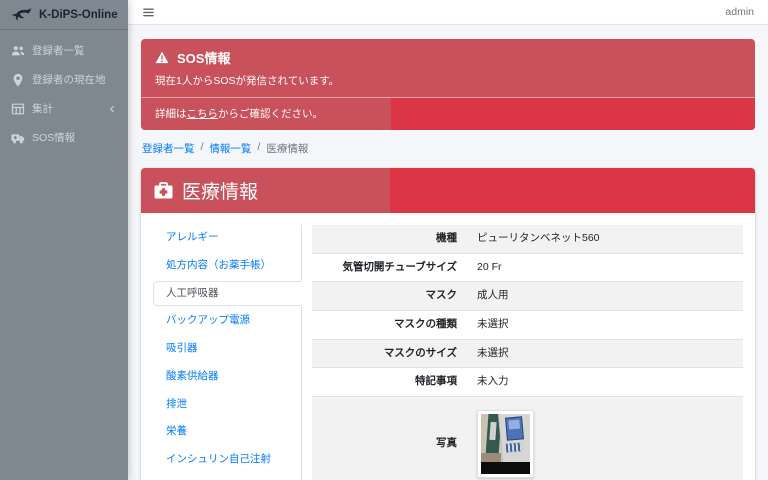 Image resolution: width=768 pixels, height=480 pixels. I want to click on ambulance-icon, so click(18, 138).